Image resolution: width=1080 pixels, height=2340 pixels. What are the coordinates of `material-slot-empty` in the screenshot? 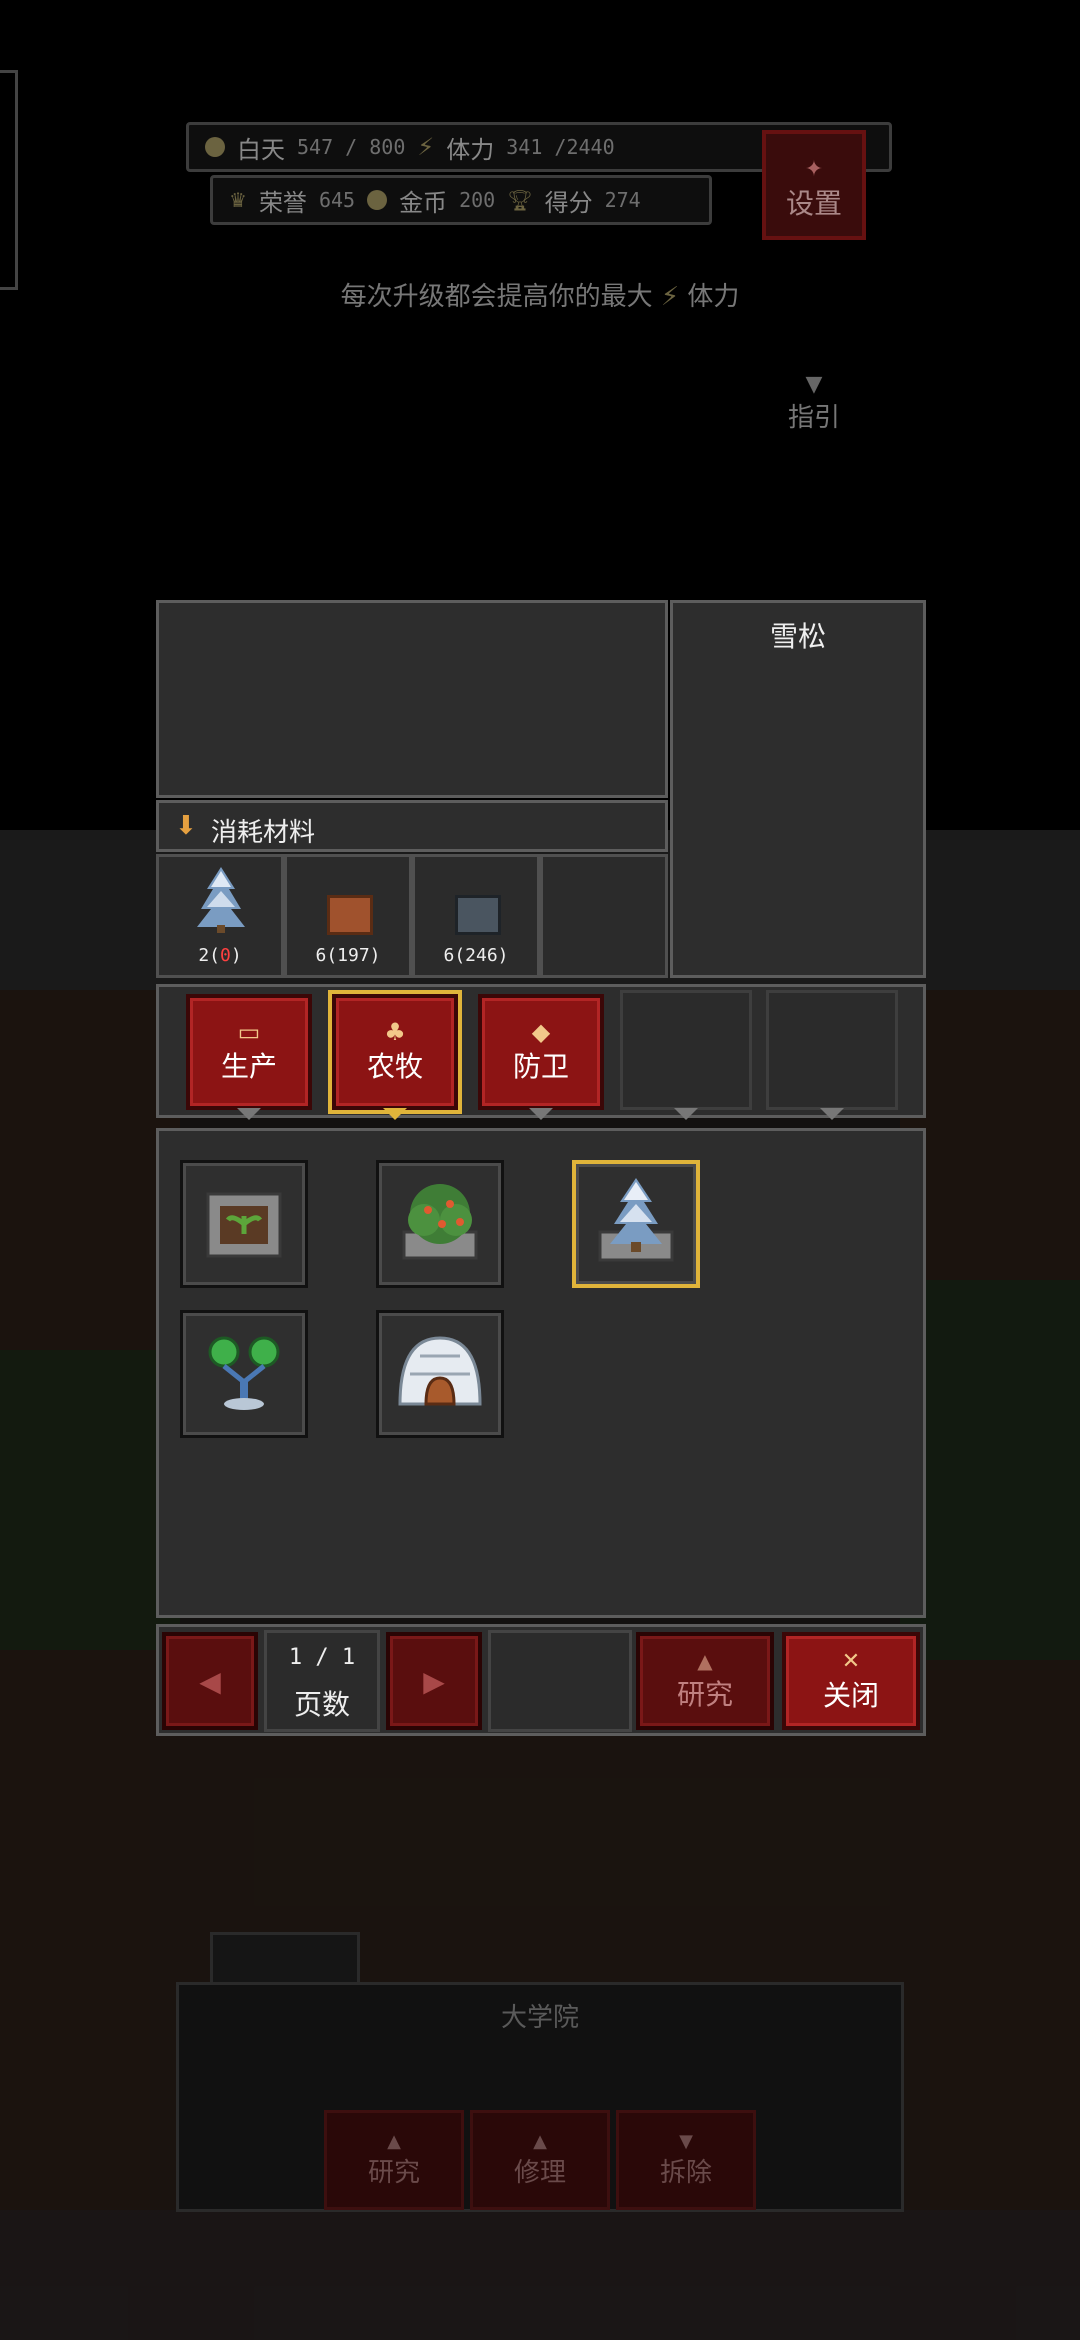 It's located at (604, 916).